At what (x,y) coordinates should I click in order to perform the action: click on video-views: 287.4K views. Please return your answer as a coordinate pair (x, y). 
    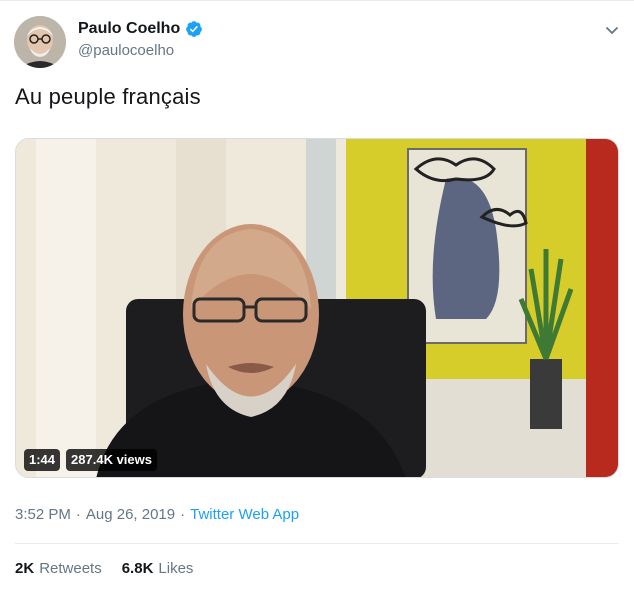
    Looking at the image, I should click on (111, 460).